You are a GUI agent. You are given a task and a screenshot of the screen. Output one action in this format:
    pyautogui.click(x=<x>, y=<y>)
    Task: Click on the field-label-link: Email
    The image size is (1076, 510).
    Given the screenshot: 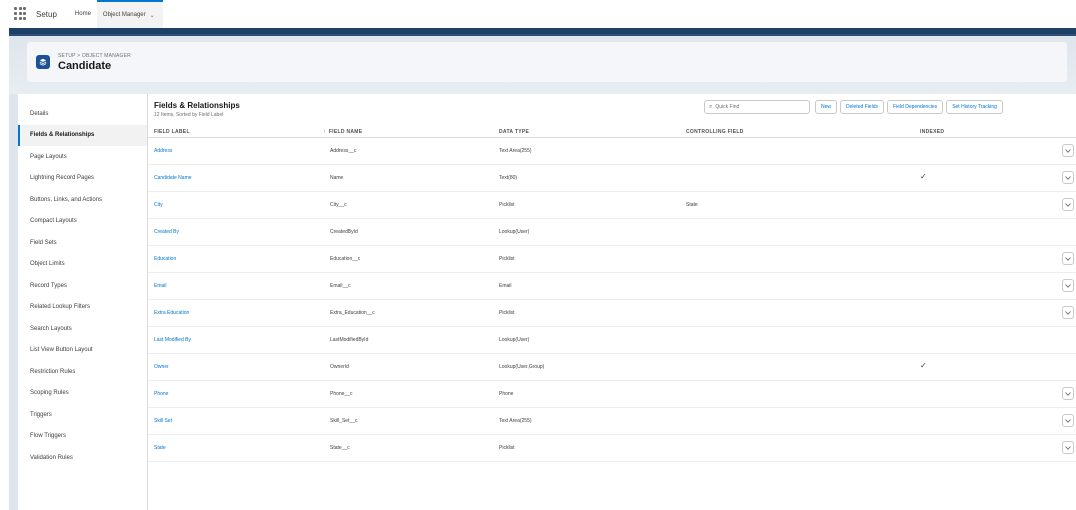 What is the action you would take?
    pyautogui.click(x=160, y=286)
    